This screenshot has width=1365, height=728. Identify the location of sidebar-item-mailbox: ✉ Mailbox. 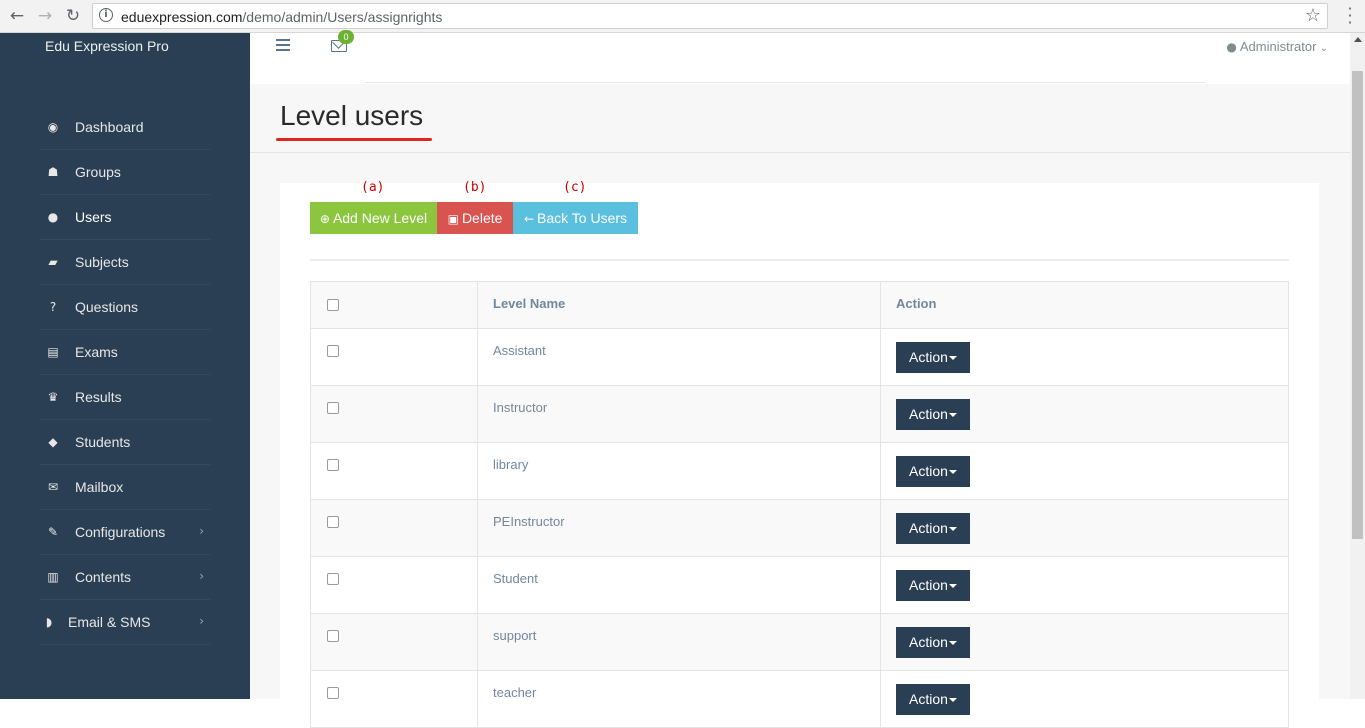
(125, 487).